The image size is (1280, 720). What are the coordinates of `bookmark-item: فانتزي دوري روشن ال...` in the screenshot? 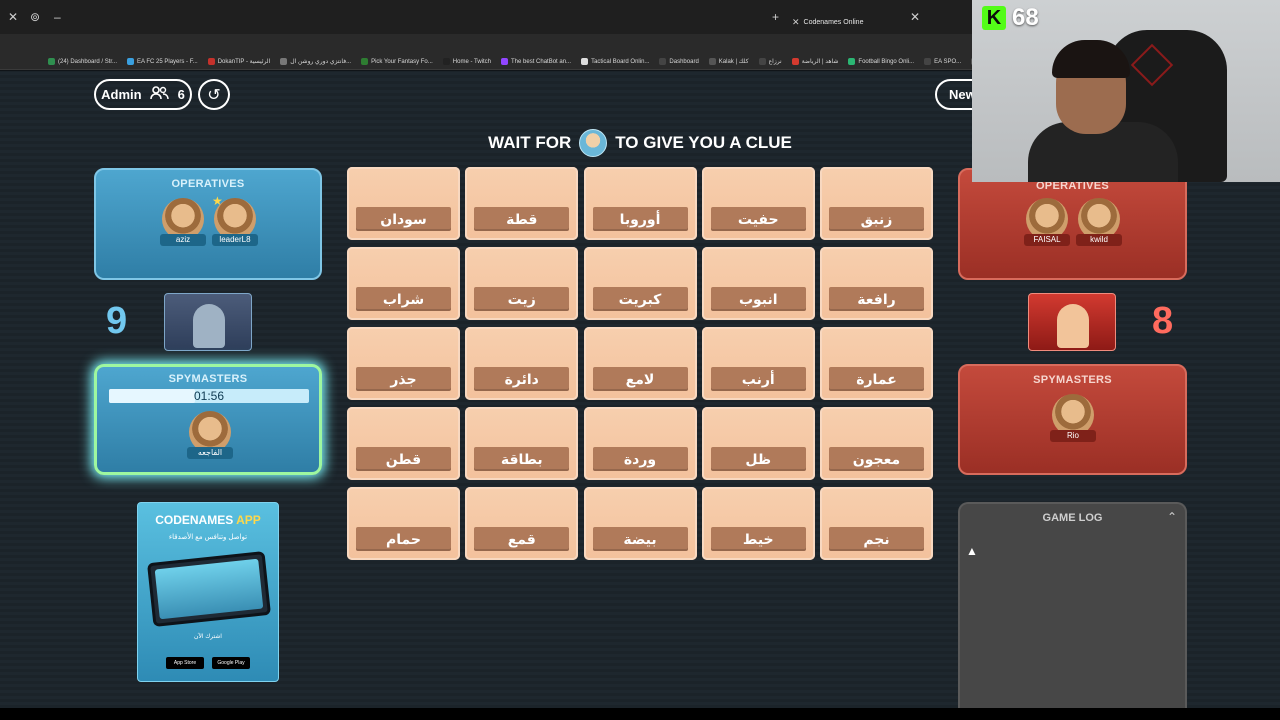 It's located at (315, 61).